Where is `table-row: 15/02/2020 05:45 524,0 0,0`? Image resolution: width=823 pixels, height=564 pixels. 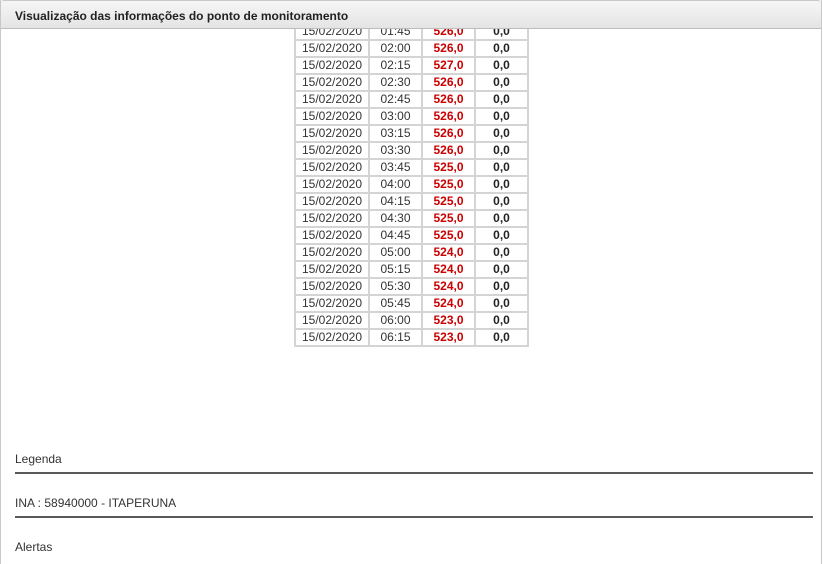 table-row: 15/02/2020 05:45 524,0 0,0 is located at coordinates (411, 303).